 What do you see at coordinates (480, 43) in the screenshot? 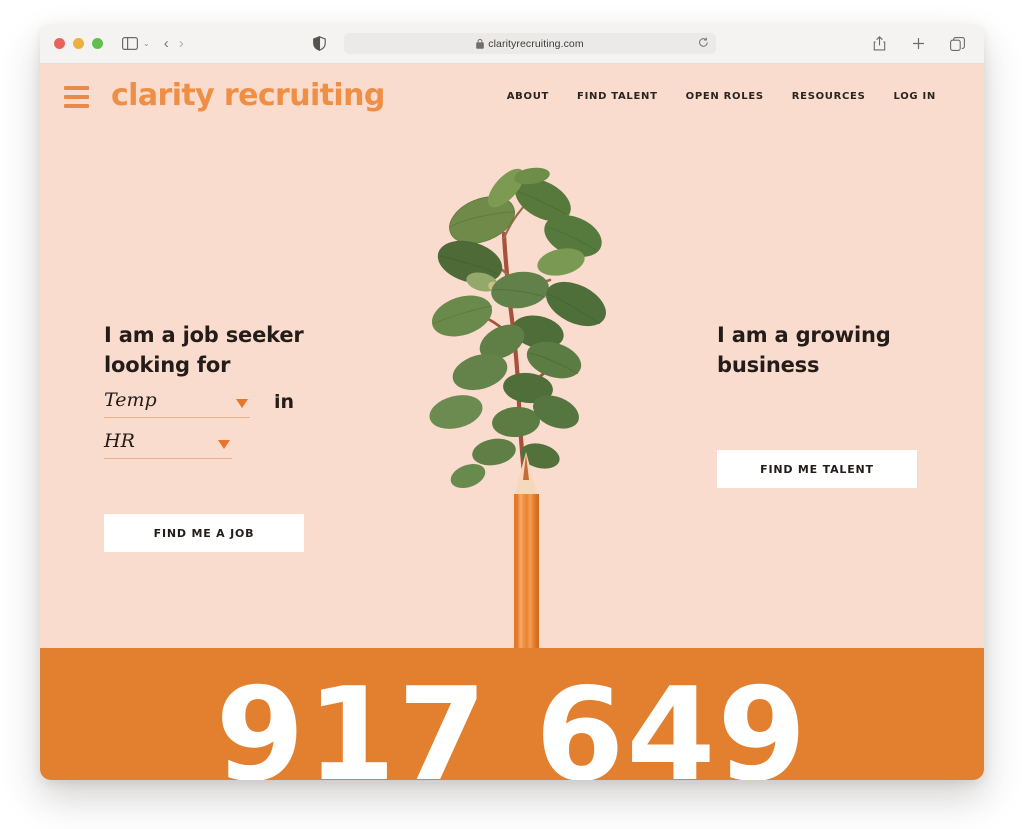
I see `lock-icon` at bounding box center [480, 43].